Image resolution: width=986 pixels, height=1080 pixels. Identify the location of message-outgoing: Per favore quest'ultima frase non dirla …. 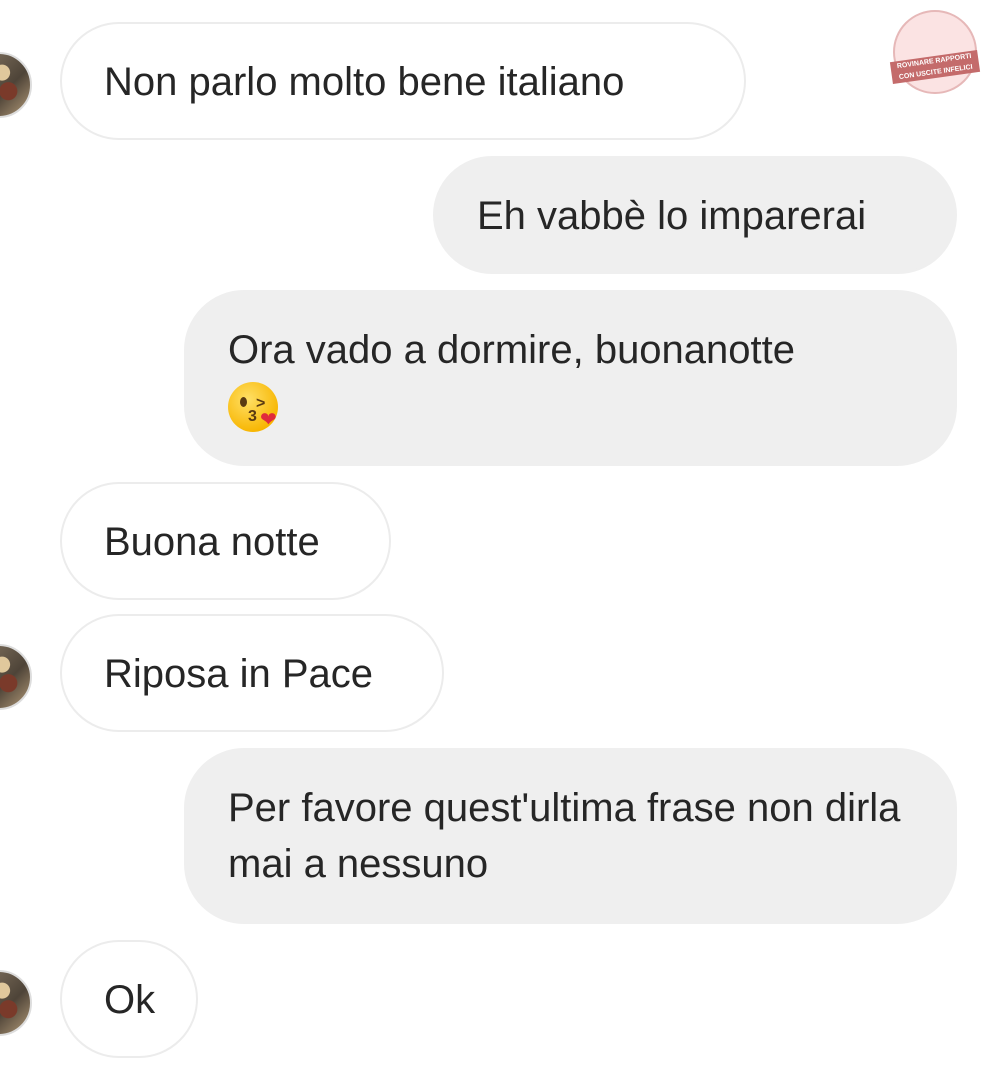
(570, 836).